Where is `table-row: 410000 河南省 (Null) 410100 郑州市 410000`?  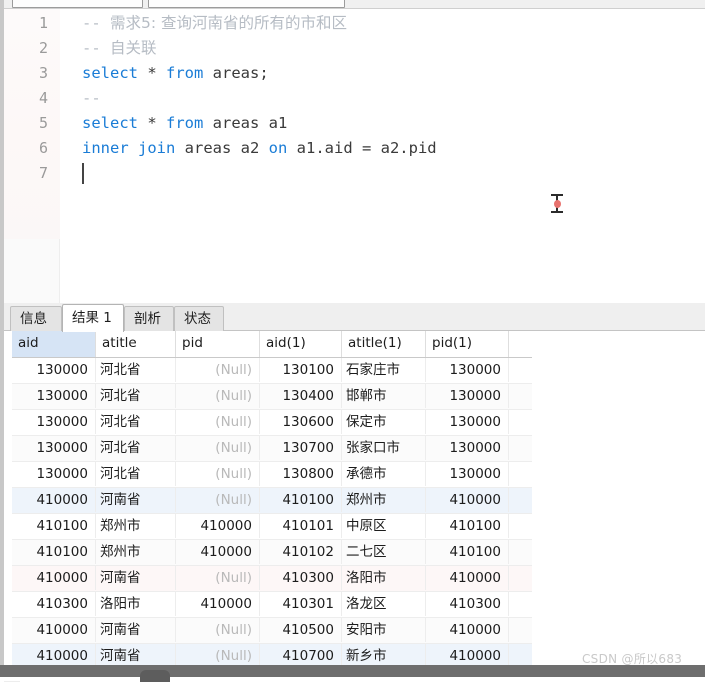 table-row: 410000 河南省 (Null) 410100 郑州市 410000 is located at coordinates (272, 501).